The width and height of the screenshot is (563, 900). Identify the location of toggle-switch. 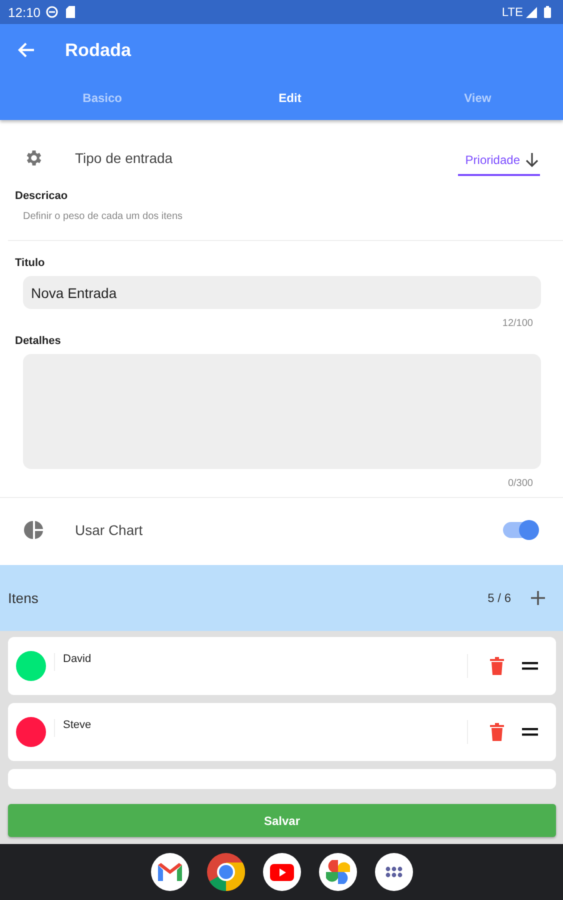
(520, 530).